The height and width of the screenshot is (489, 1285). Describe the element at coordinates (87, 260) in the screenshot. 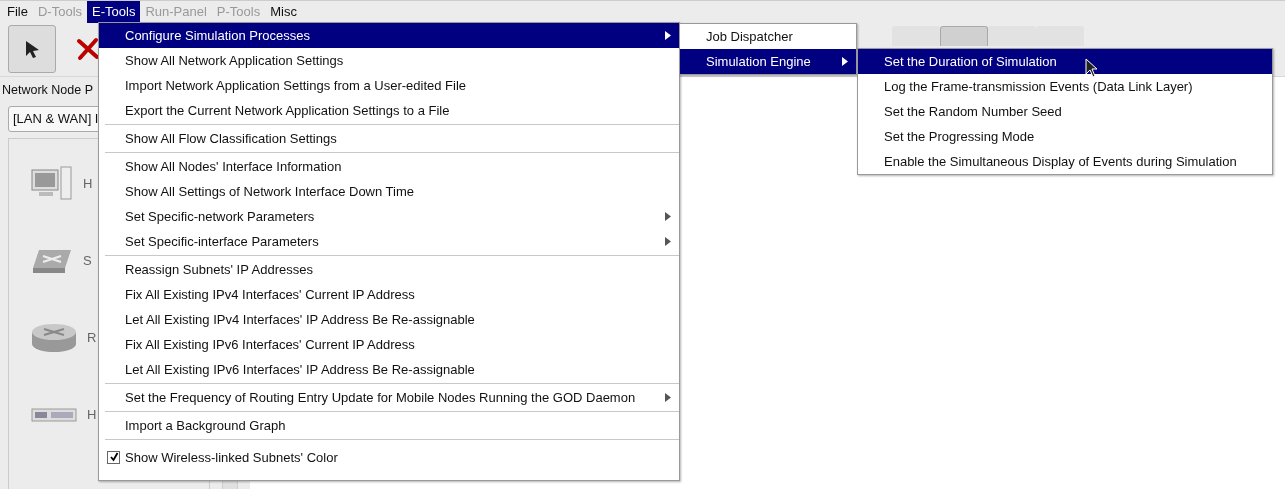

I see `node-label: S` at that location.